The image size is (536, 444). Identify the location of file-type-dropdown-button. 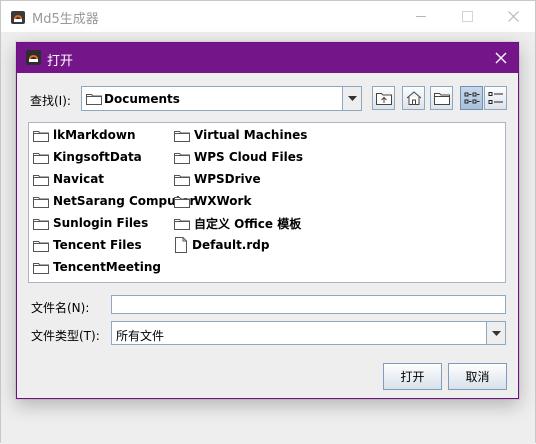
(495, 333).